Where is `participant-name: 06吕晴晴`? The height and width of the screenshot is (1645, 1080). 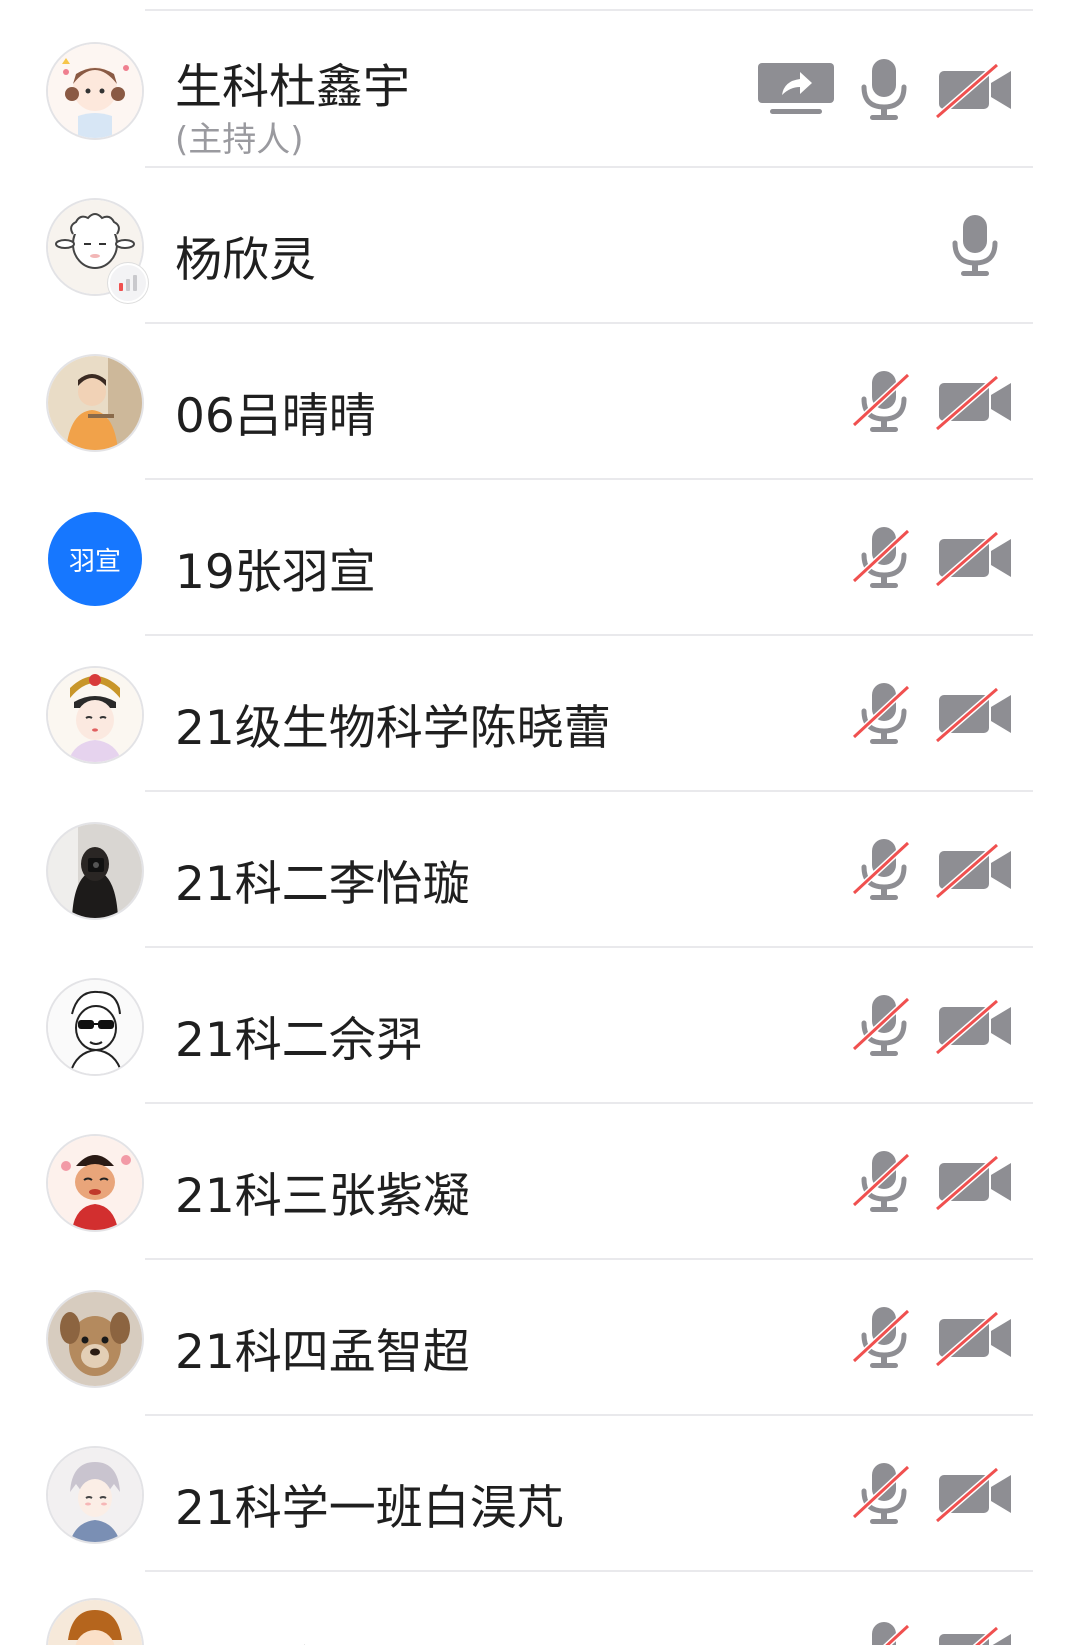
participant-name: 06吕晴晴 is located at coordinates (275, 416).